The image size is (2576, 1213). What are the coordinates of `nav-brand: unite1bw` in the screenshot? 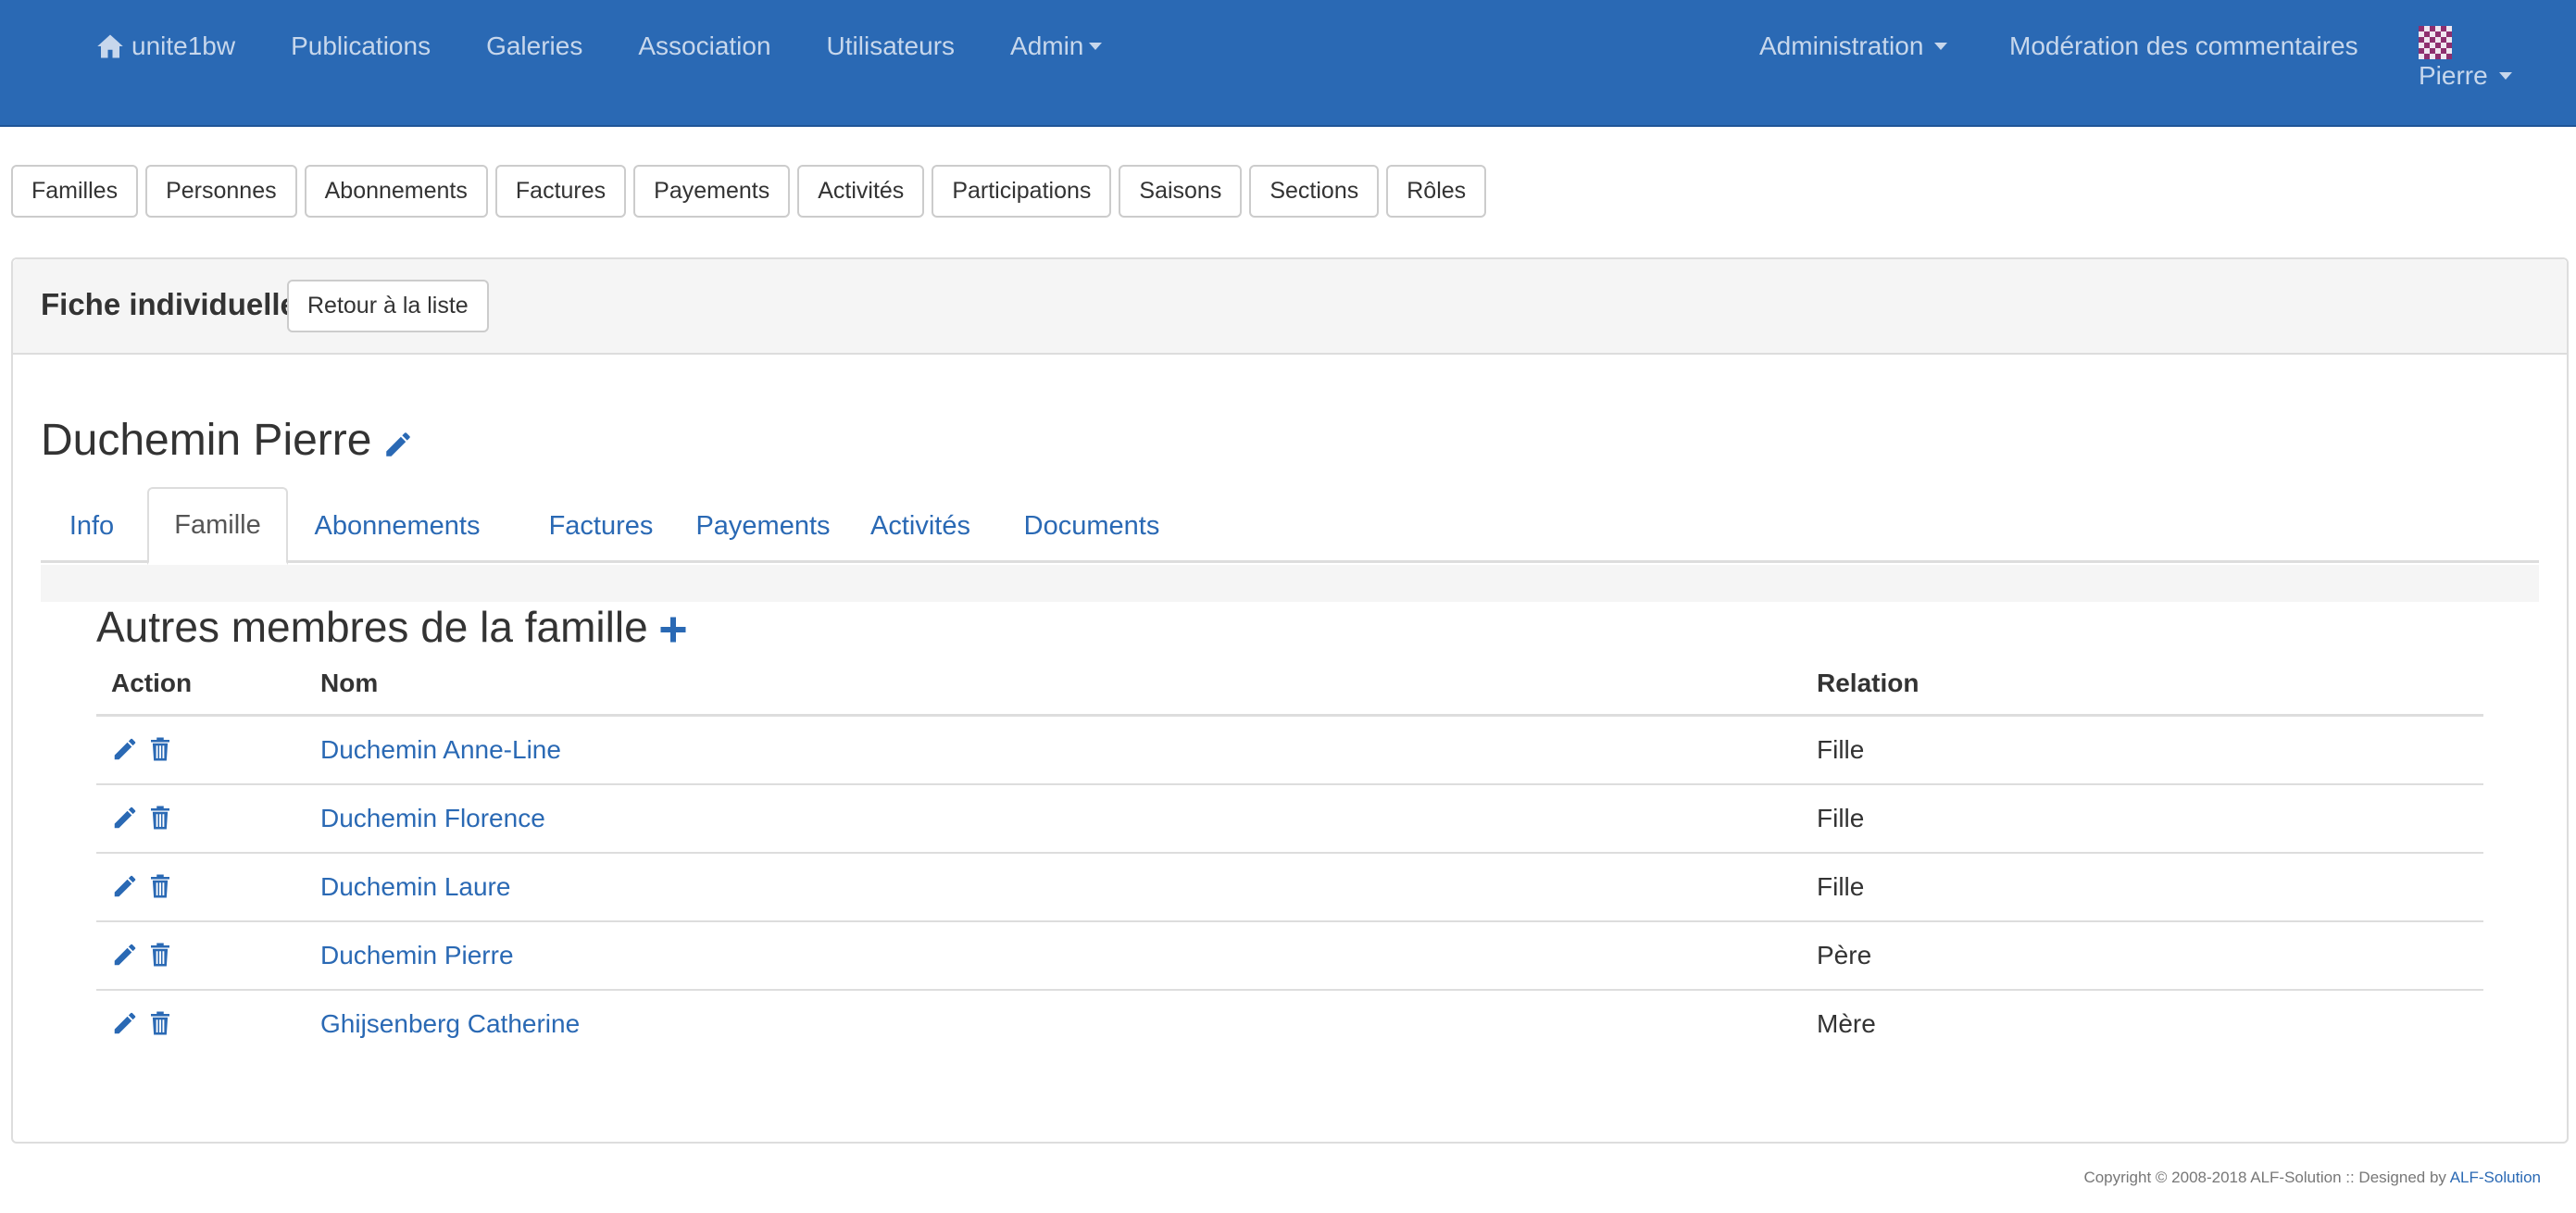 It's located at (165, 46).